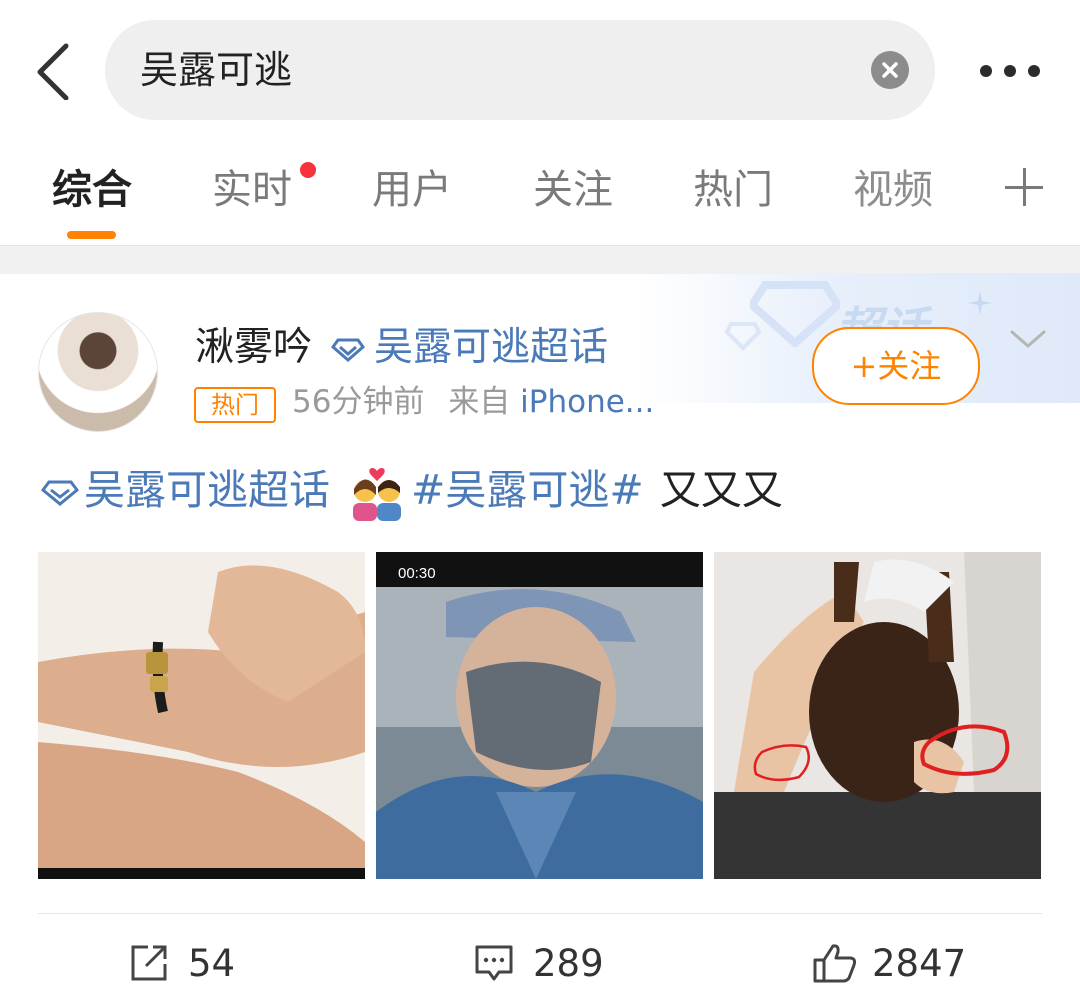 The image size is (1080, 1008). Describe the element at coordinates (573, 190) in the screenshot. I see `tab-following: 关注` at that location.